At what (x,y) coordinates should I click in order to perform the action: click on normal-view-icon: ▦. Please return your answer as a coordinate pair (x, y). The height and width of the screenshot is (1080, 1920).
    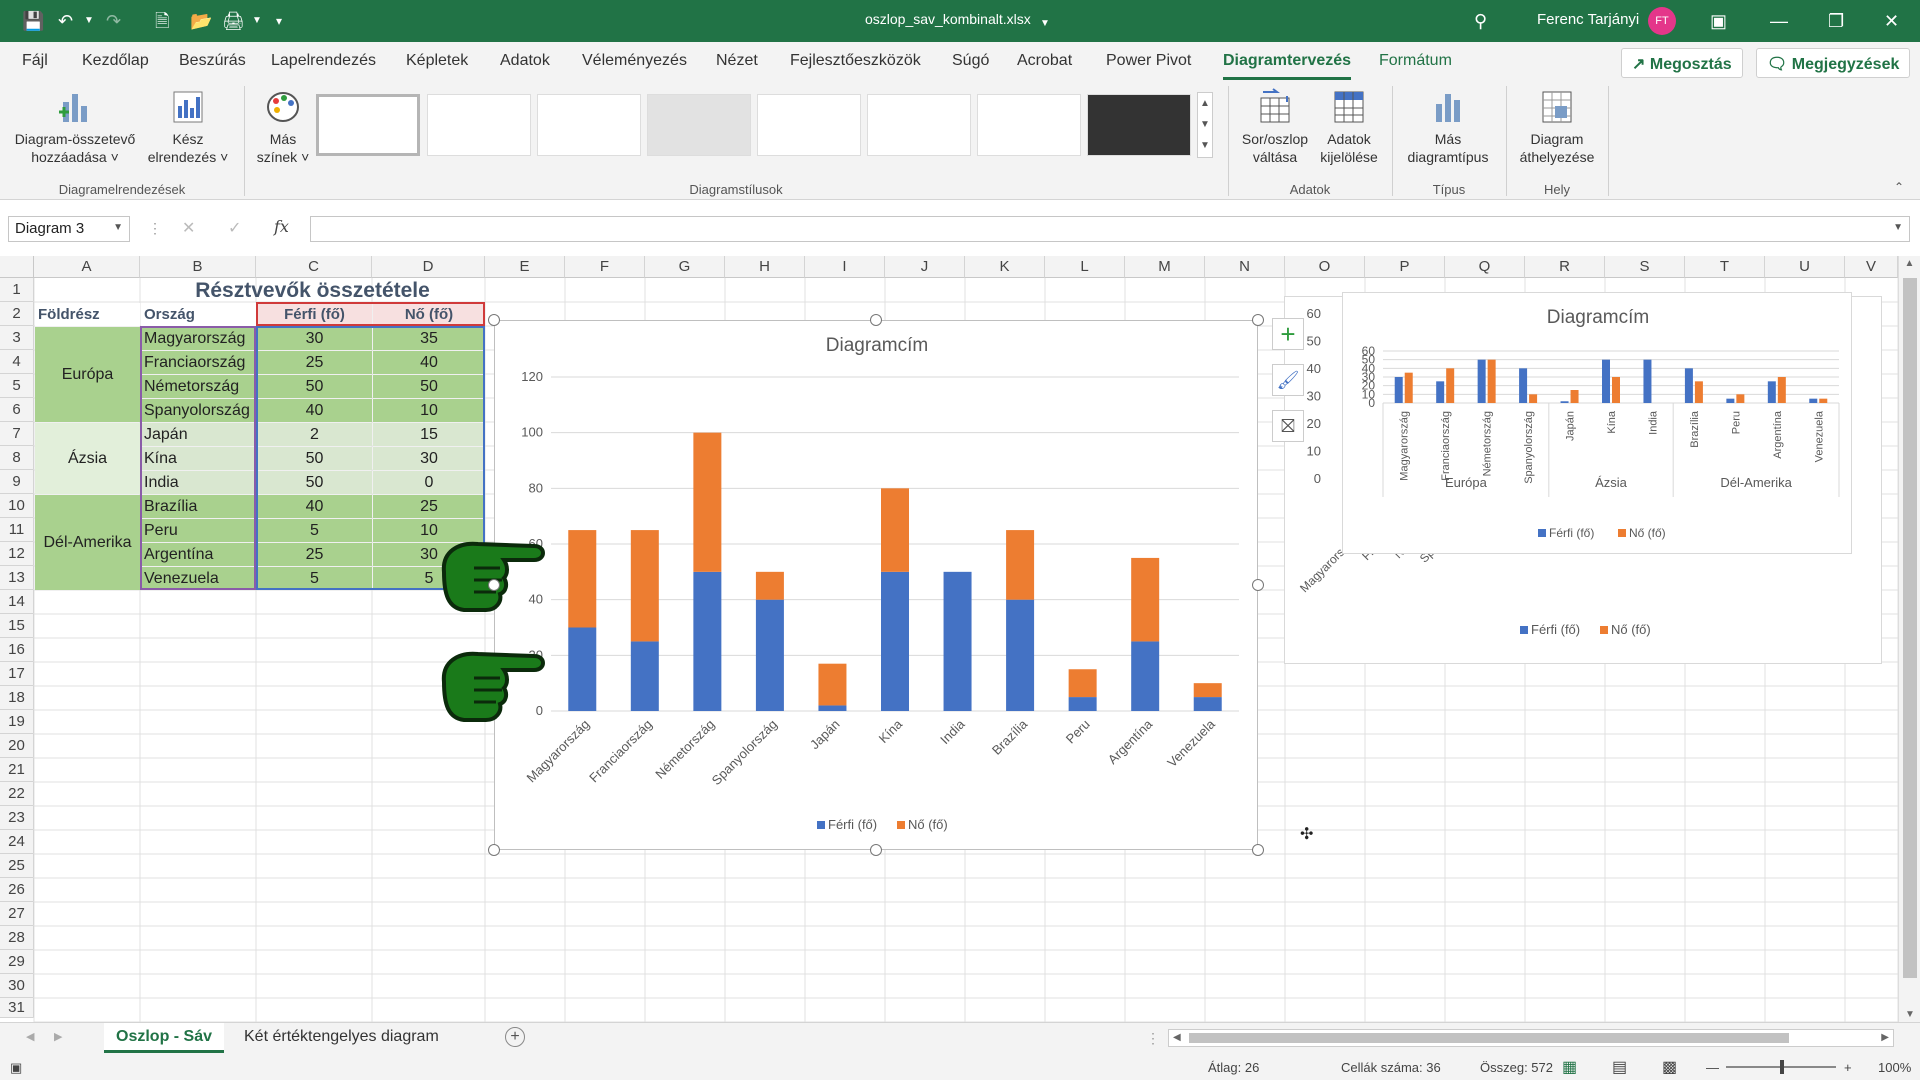
    Looking at the image, I should click on (1569, 1067).